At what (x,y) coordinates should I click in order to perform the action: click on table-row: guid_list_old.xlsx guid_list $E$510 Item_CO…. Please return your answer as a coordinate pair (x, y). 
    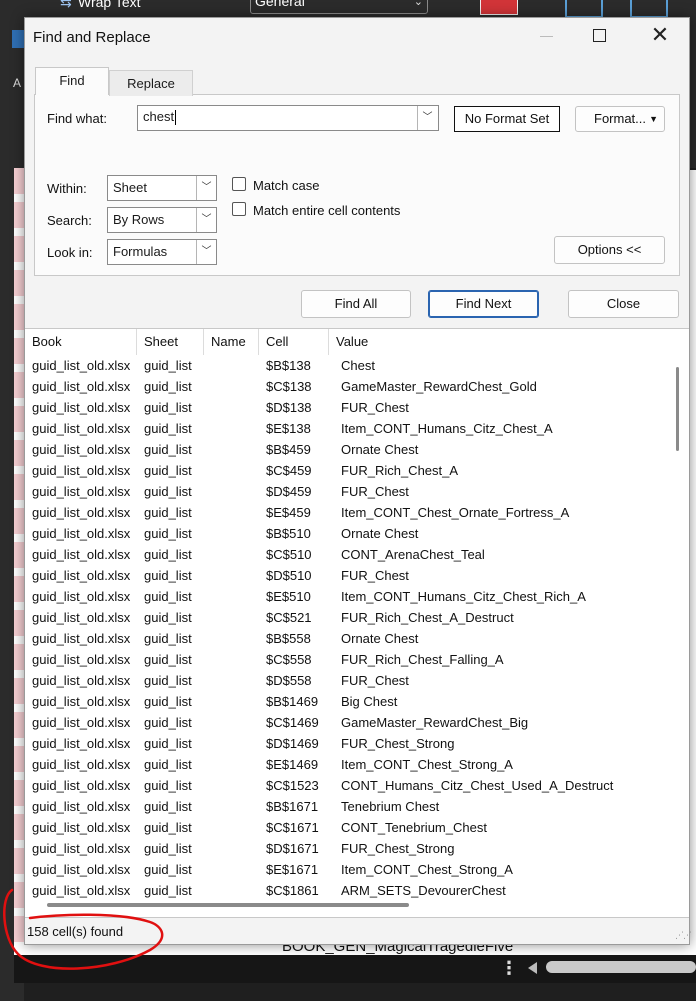
    Looking at the image, I should click on (350, 596).